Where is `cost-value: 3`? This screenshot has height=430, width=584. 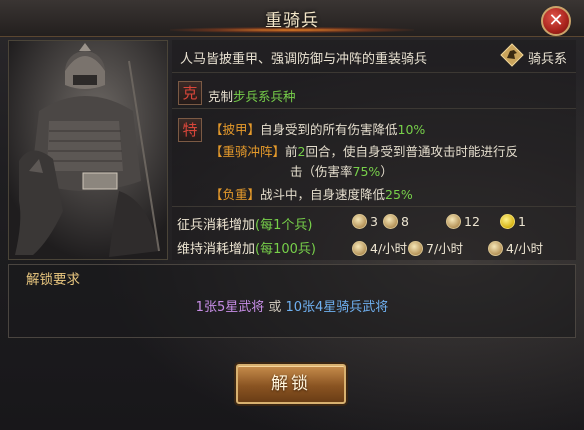
cost-value: 3 is located at coordinates (374, 221).